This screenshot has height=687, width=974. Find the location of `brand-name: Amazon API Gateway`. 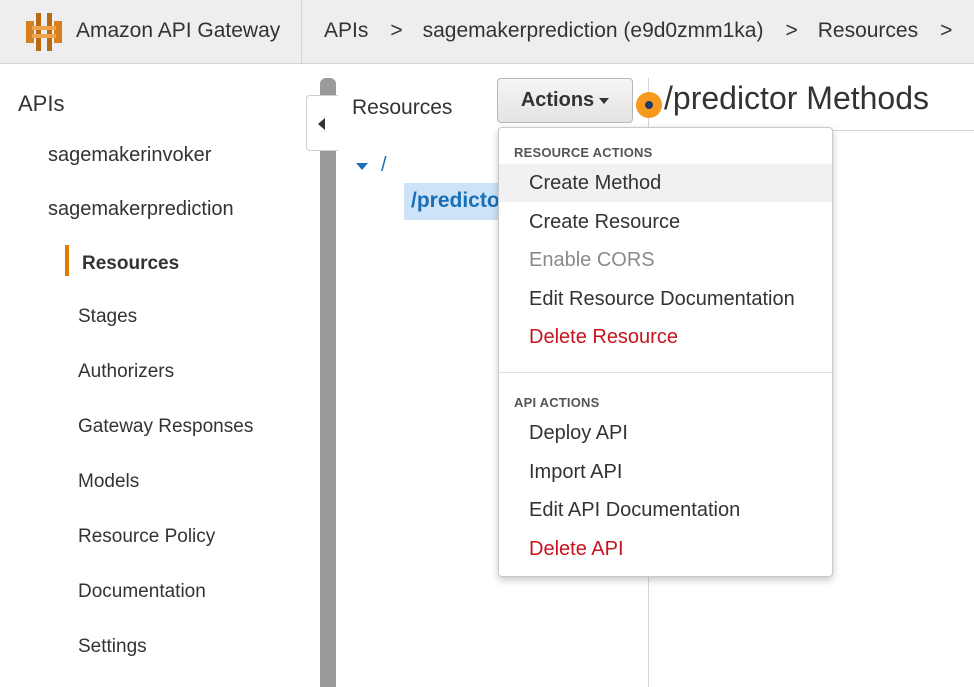

brand-name: Amazon API Gateway is located at coordinates (178, 30).